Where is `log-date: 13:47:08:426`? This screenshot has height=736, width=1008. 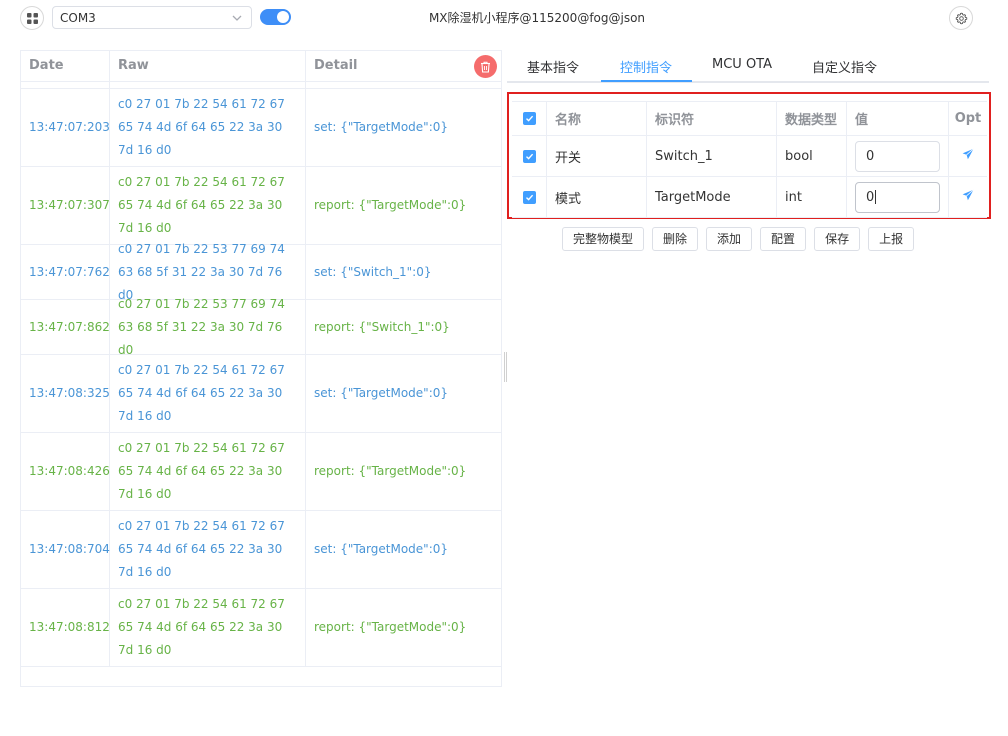 log-date: 13:47:08:426 is located at coordinates (65, 471).